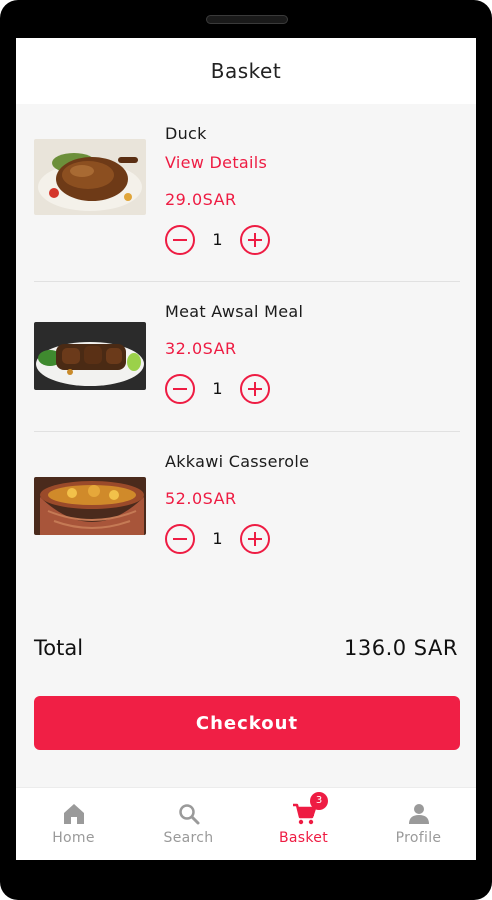 This screenshot has height=900, width=492. What do you see at coordinates (201, 348) in the screenshot?
I see `item-price: 32.0SAR` at bounding box center [201, 348].